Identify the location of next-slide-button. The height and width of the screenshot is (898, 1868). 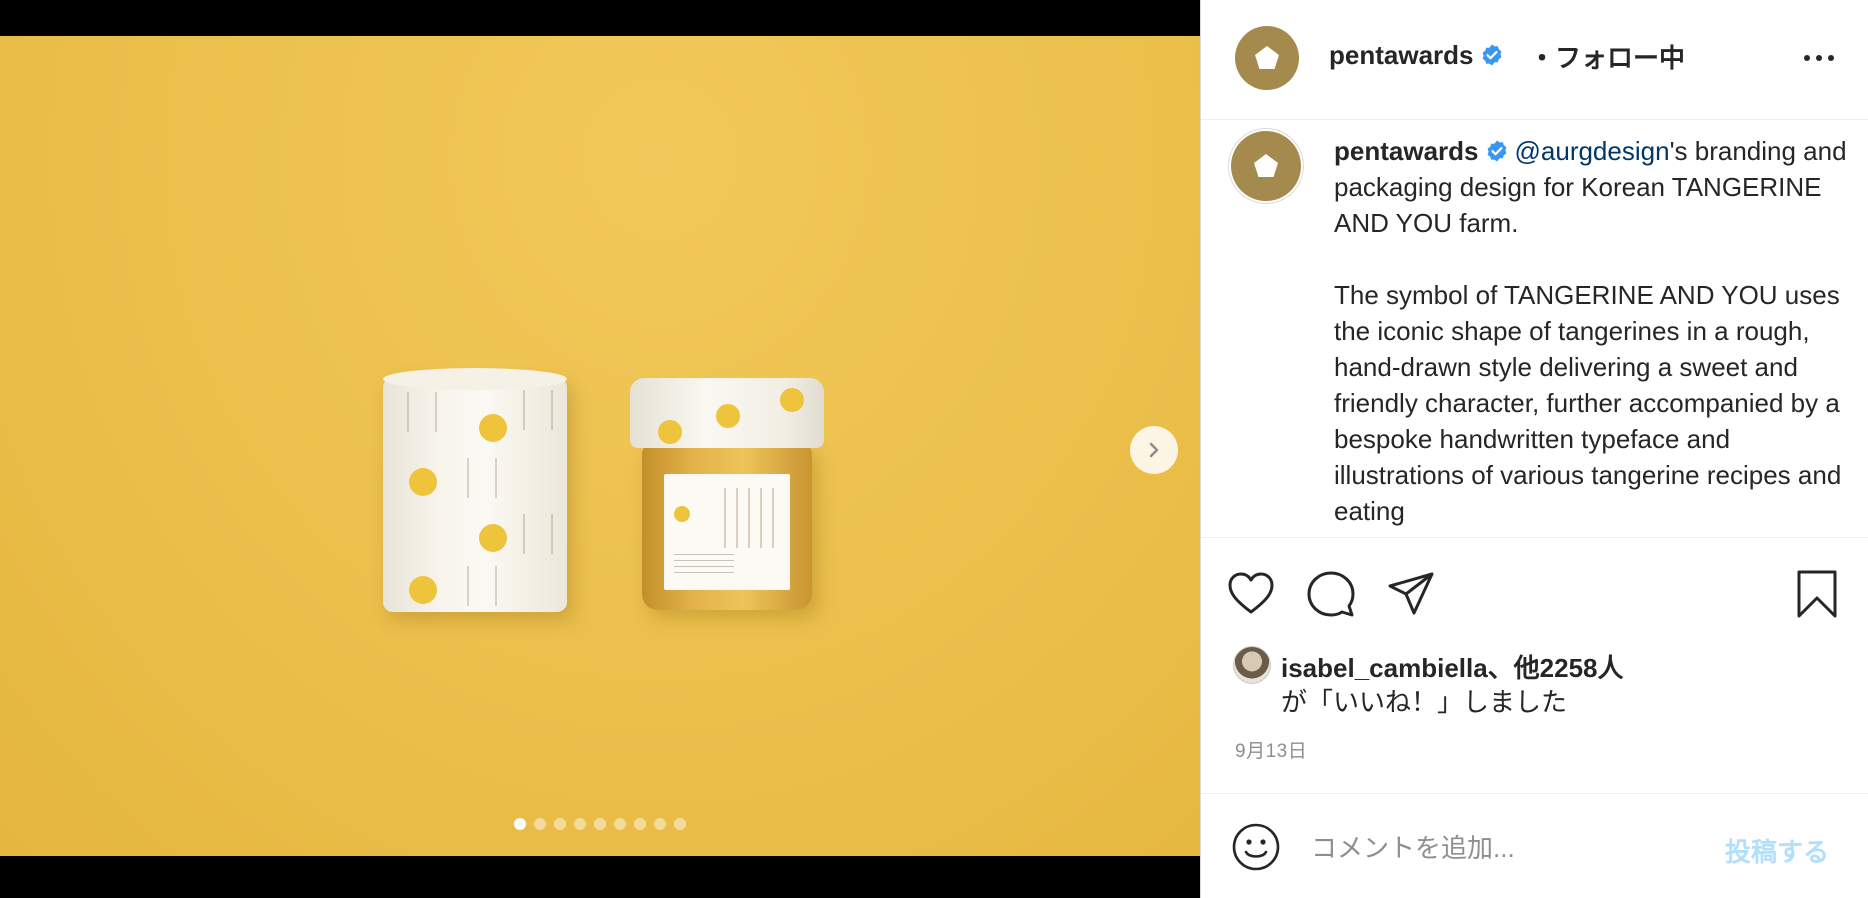
(1154, 450).